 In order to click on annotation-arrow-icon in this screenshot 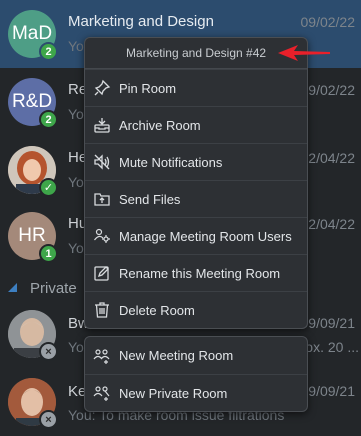, I will do `click(304, 53)`.